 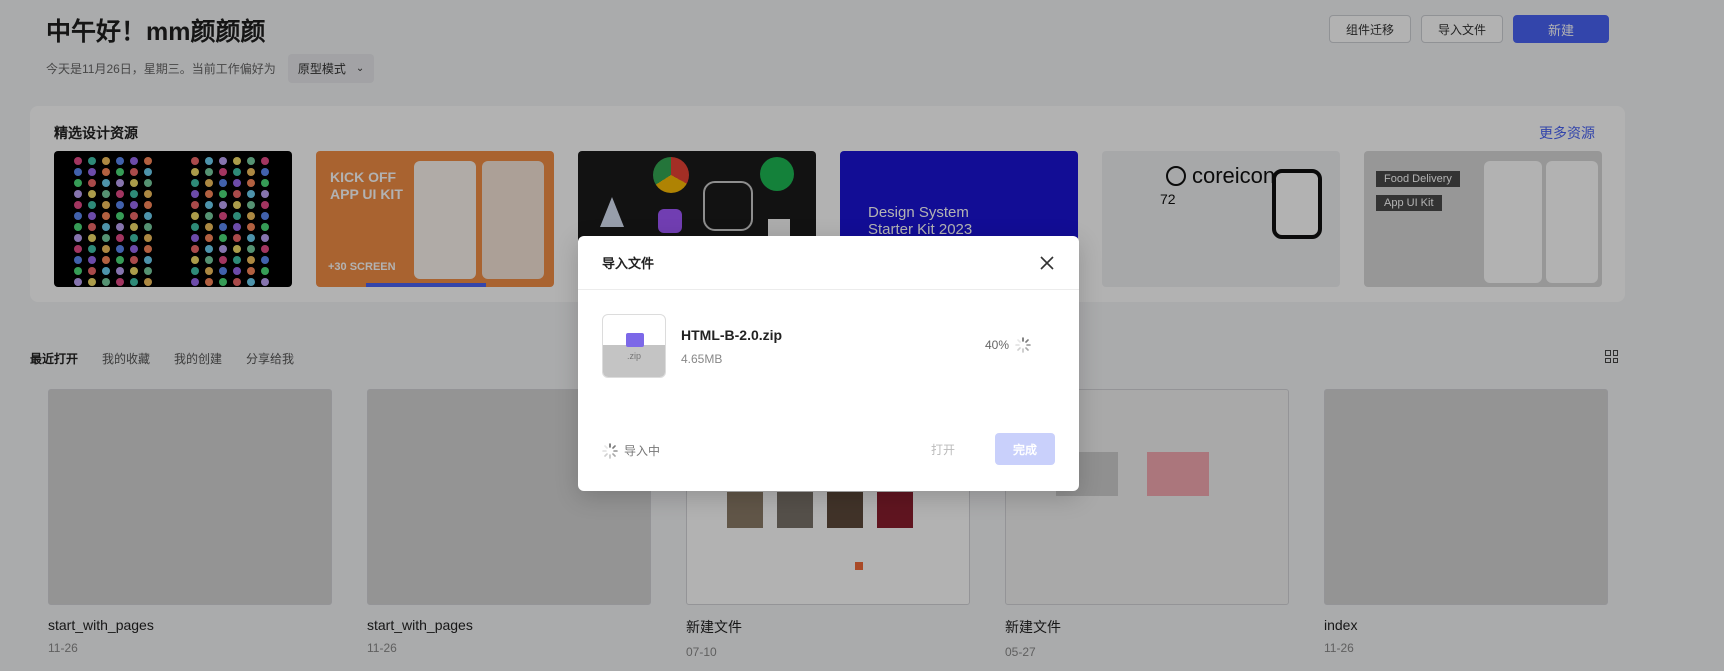 I want to click on dialog-header: 导入文件, so click(x=828, y=263).